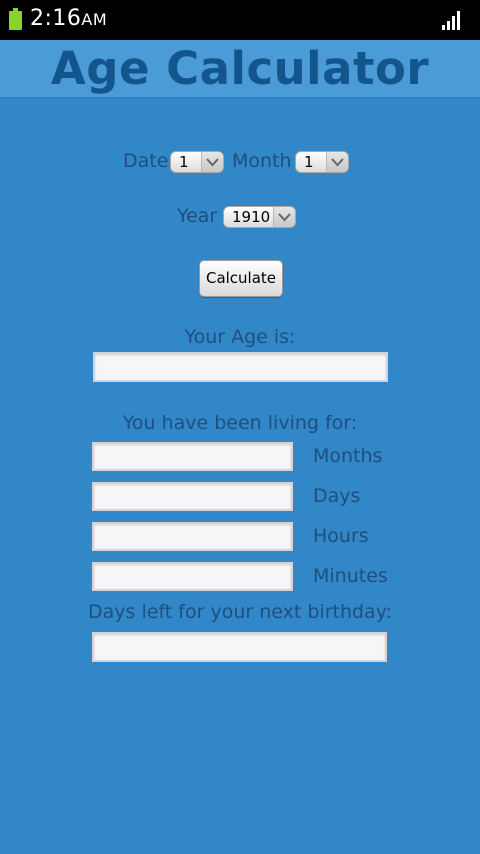  What do you see at coordinates (192, 496) in the screenshot?
I see `days-output-field` at bounding box center [192, 496].